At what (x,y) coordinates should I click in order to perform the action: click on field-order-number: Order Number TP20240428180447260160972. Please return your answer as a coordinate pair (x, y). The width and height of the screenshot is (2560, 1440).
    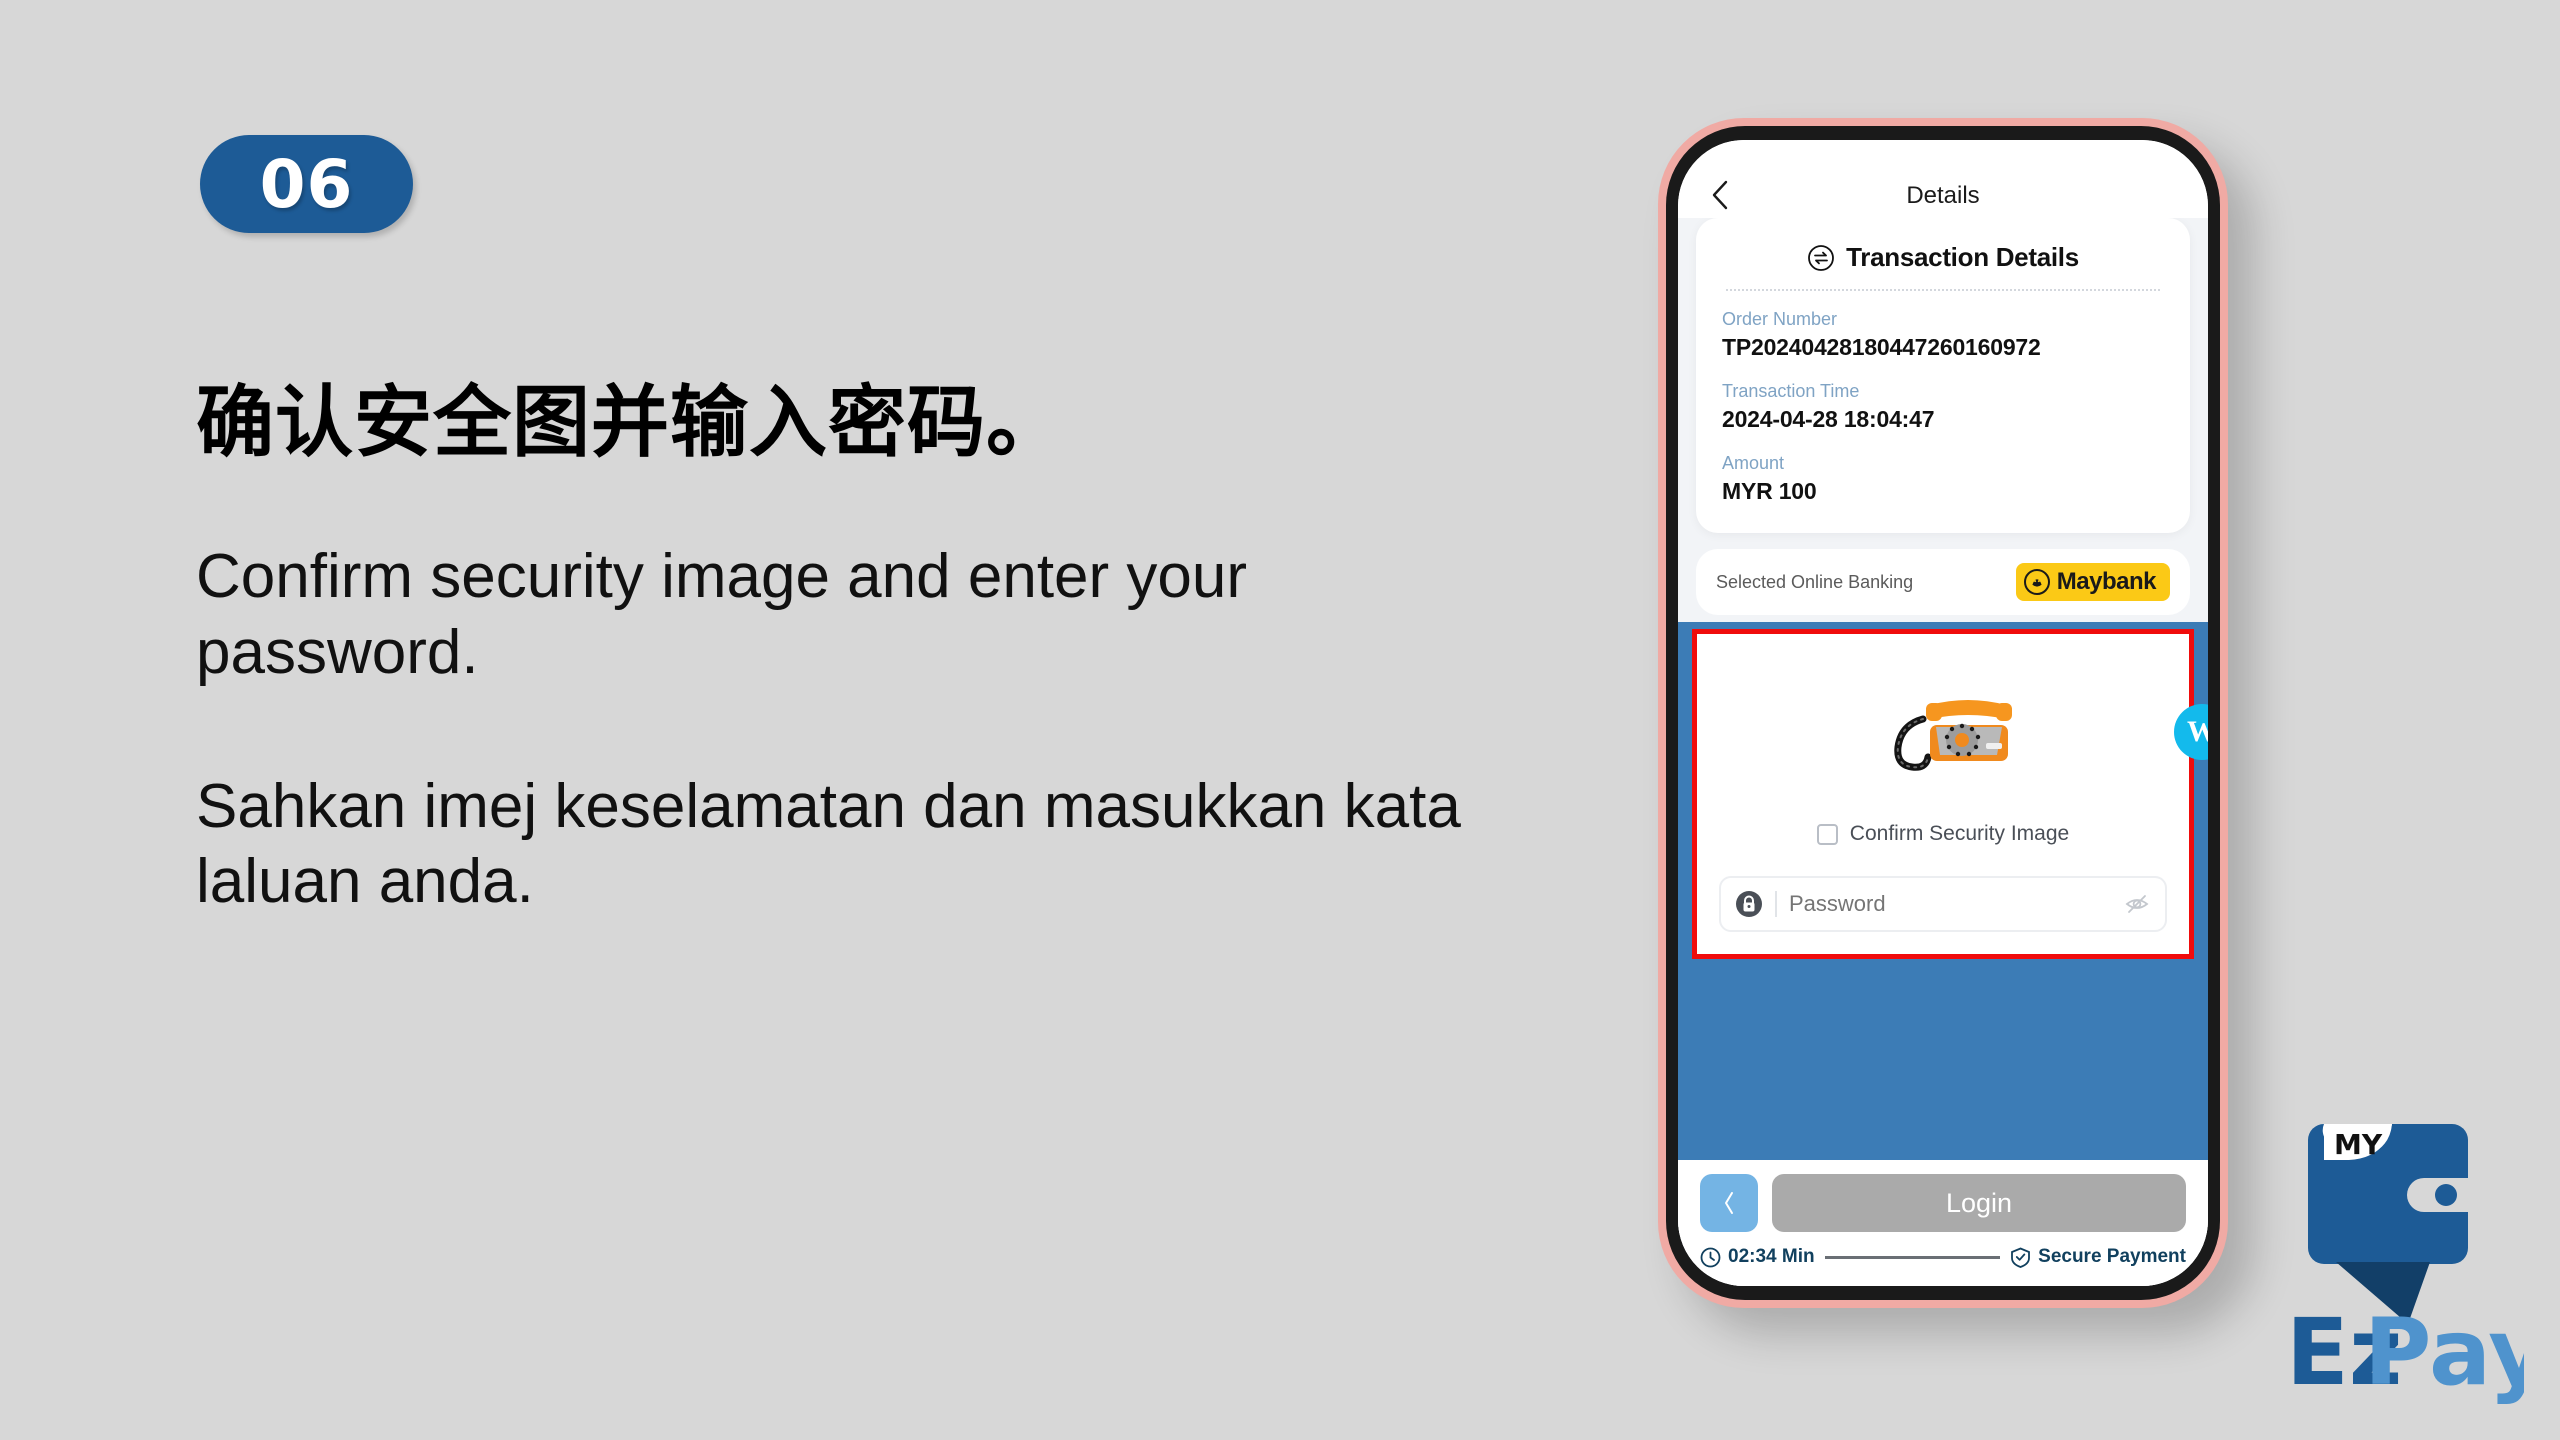
    Looking at the image, I should click on (1943, 335).